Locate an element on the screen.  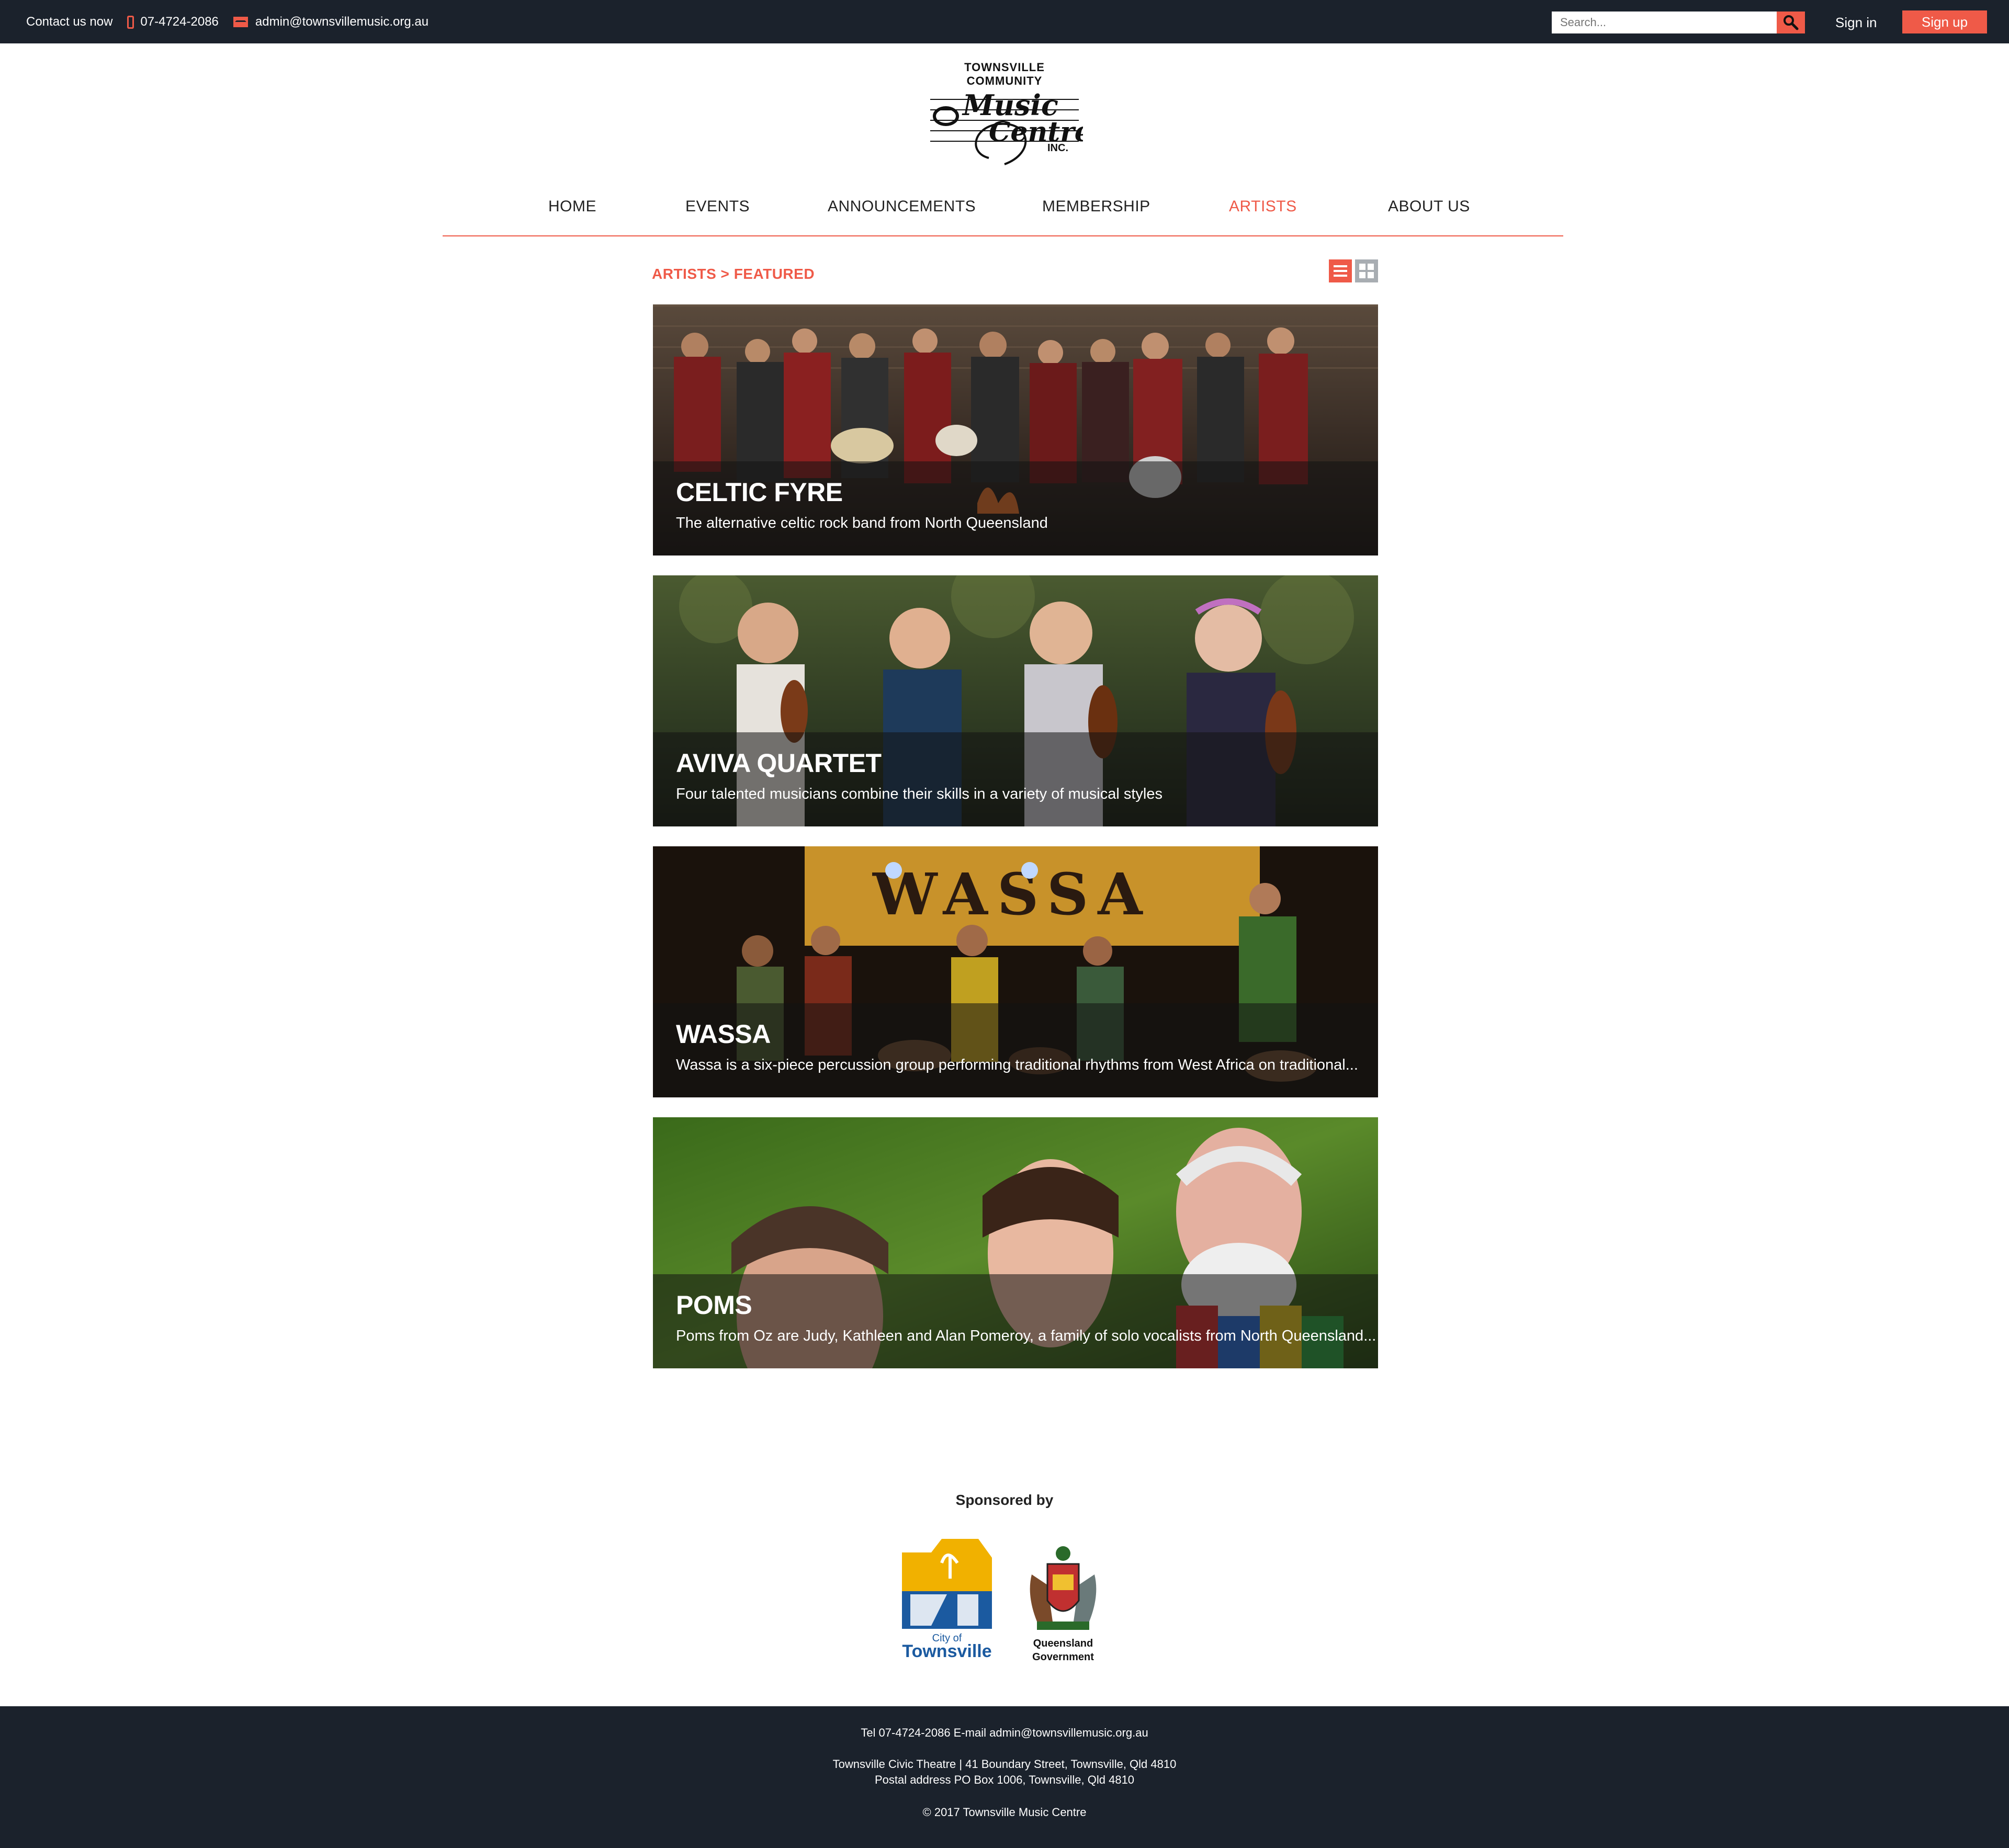
contact-label: Contact us now is located at coordinates (69, 21).